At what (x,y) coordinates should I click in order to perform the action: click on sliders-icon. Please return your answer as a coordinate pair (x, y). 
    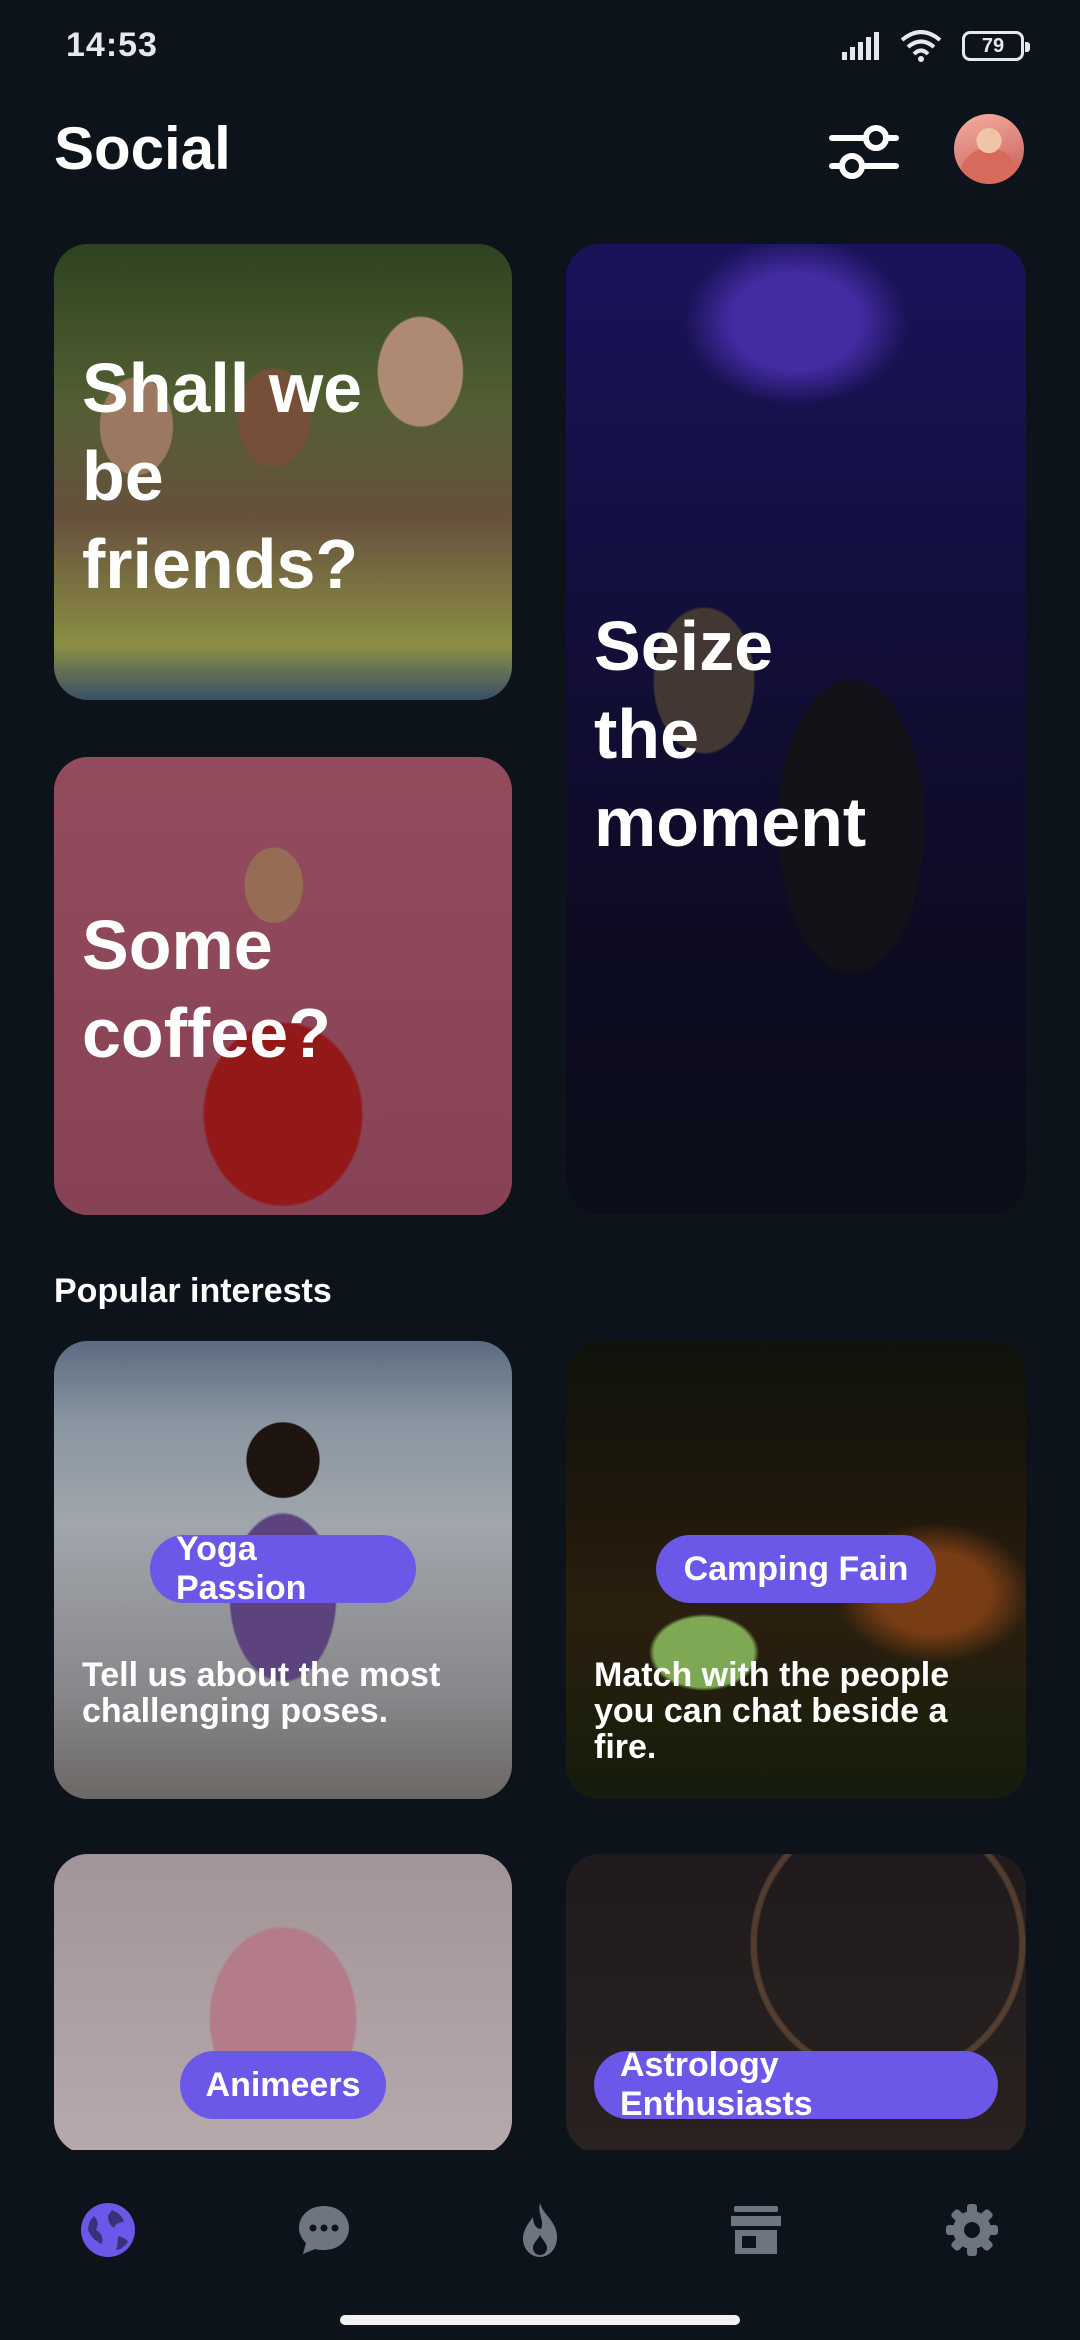
    Looking at the image, I should click on (864, 152).